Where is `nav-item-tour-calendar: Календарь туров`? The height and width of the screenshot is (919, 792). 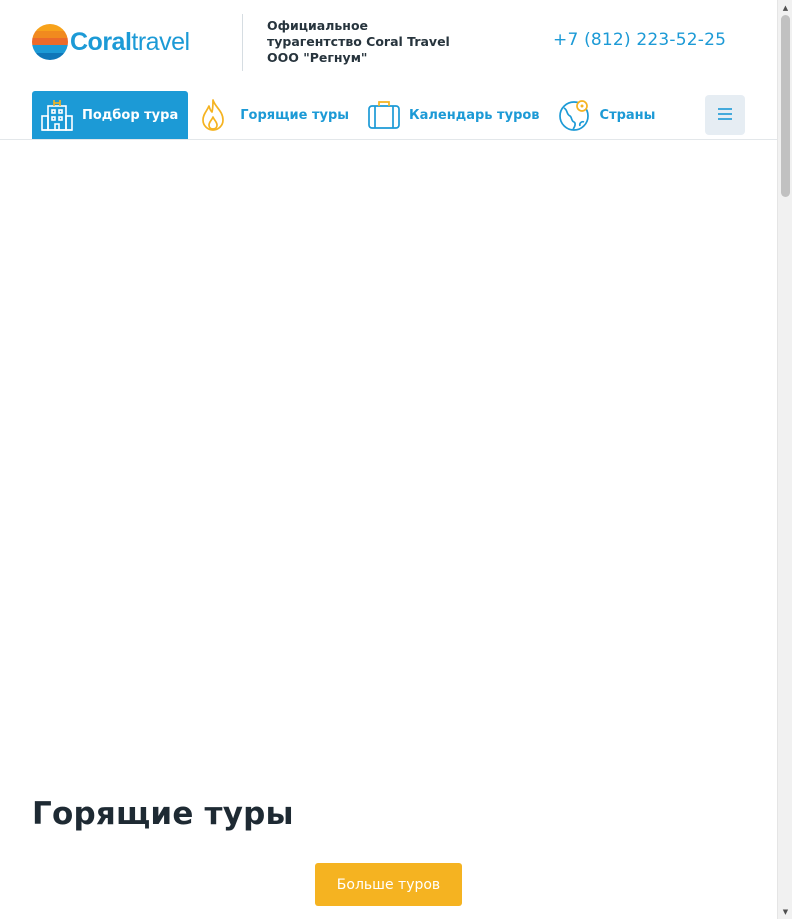 nav-item-tour-calendar: Календарь туров is located at coordinates (454, 115).